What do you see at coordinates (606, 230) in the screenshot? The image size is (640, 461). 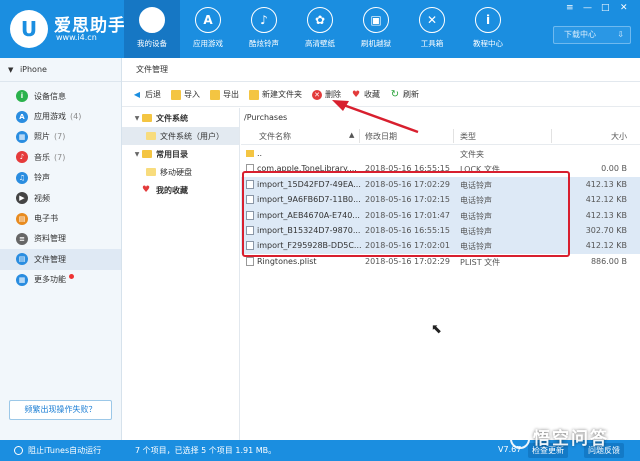 I see `file-size: 302.70 KB` at bounding box center [606, 230].